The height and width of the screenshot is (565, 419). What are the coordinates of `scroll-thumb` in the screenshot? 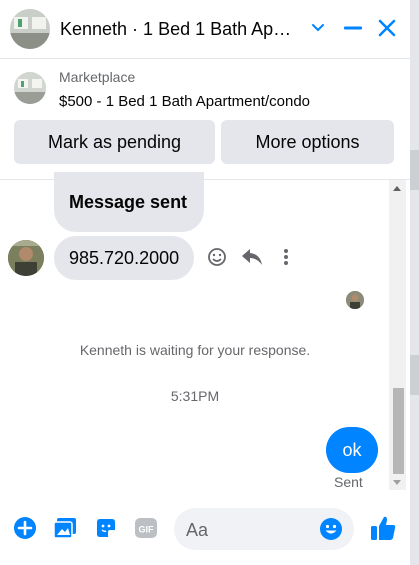 It's located at (398, 431).